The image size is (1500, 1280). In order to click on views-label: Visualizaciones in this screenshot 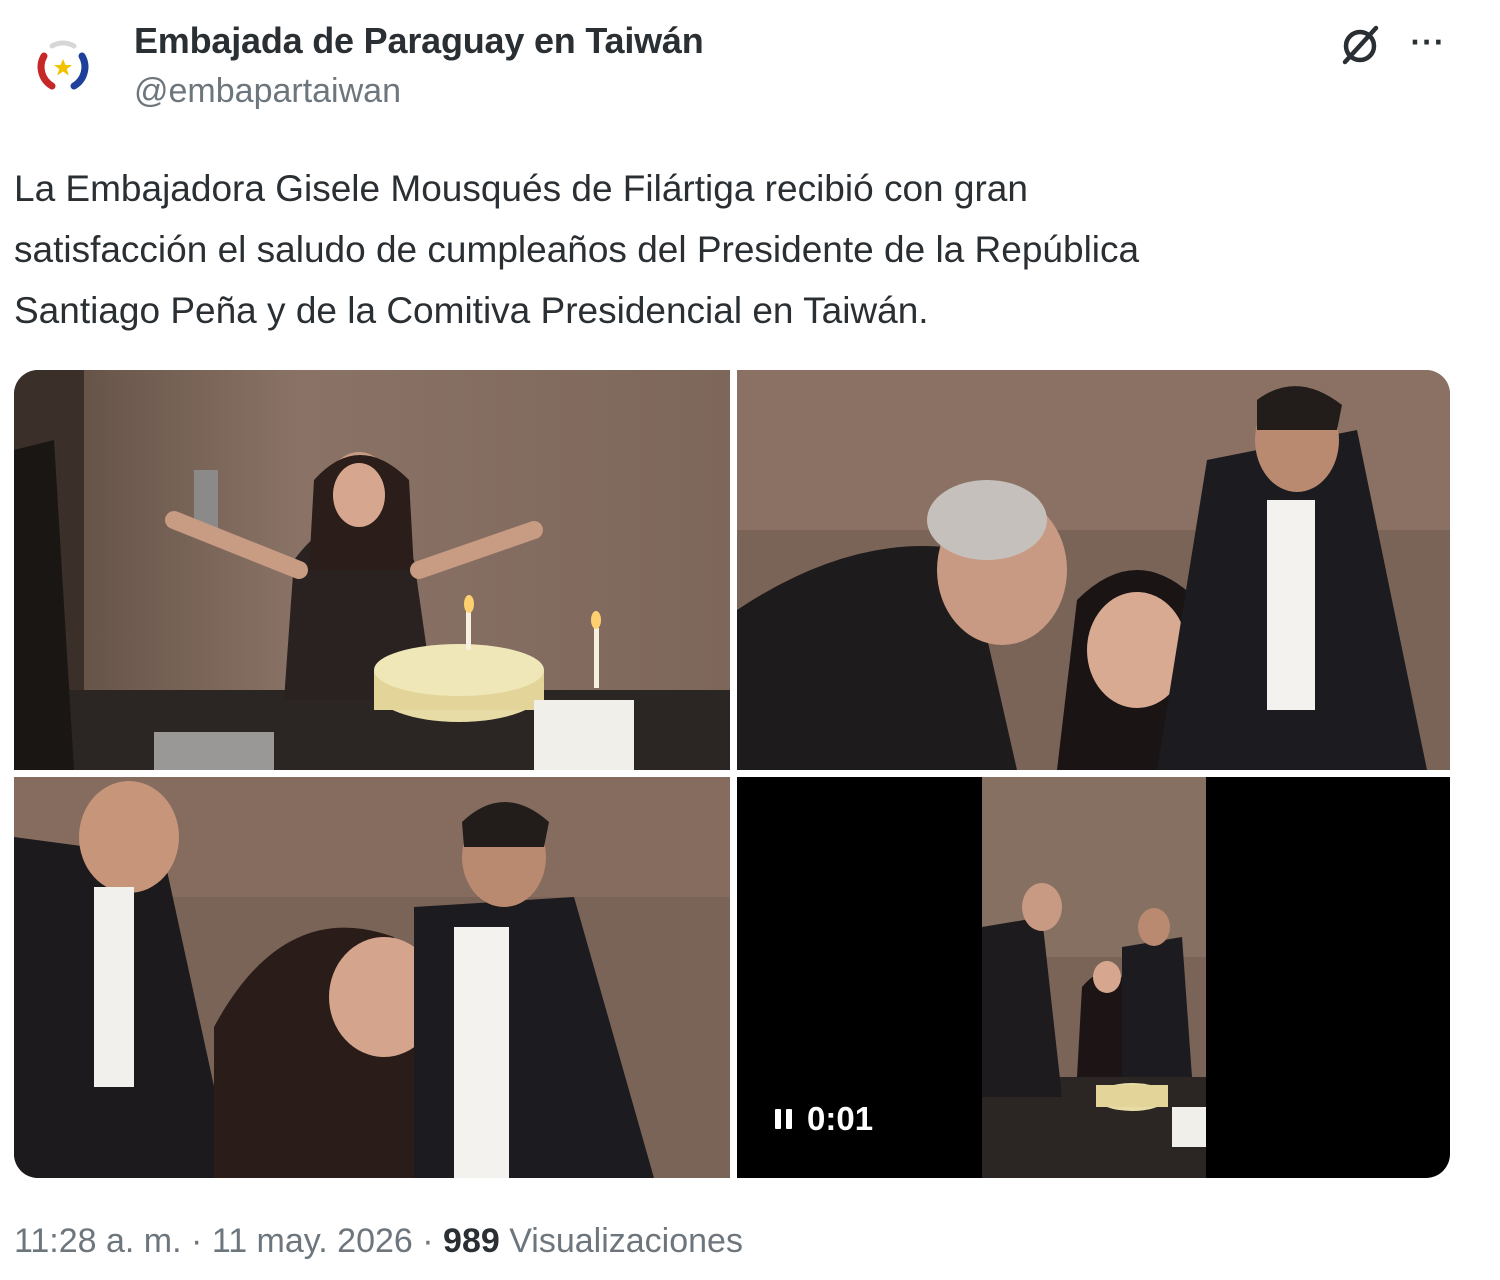, I will do `click(626, 1241)`.